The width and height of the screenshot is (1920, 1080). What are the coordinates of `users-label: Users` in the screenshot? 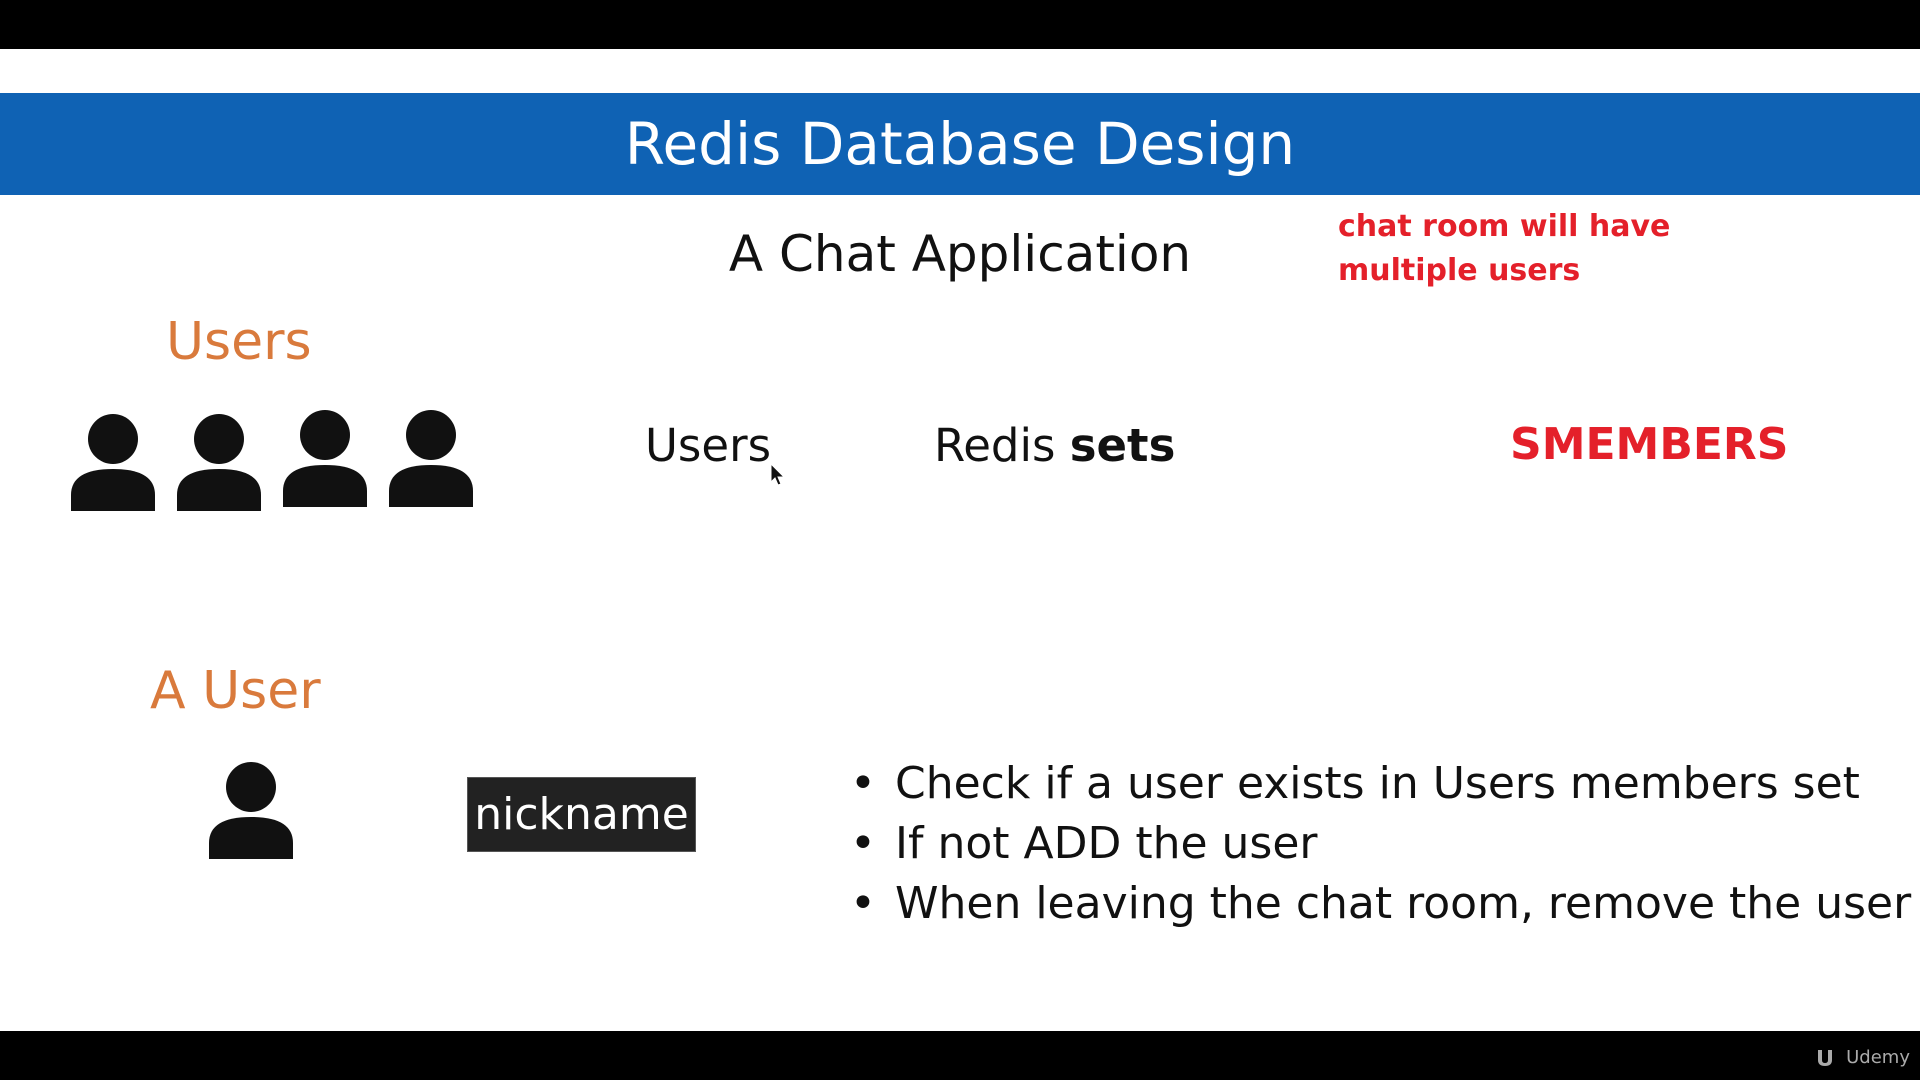 It's located at (708, 445).